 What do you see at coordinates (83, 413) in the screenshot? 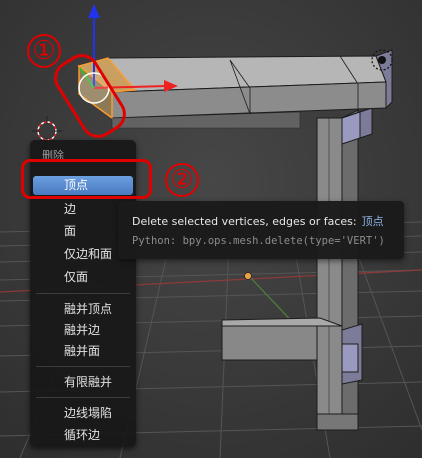
I see `menu-item-edge-collapse: 边线塌陷` at bounding box center [83, 413].